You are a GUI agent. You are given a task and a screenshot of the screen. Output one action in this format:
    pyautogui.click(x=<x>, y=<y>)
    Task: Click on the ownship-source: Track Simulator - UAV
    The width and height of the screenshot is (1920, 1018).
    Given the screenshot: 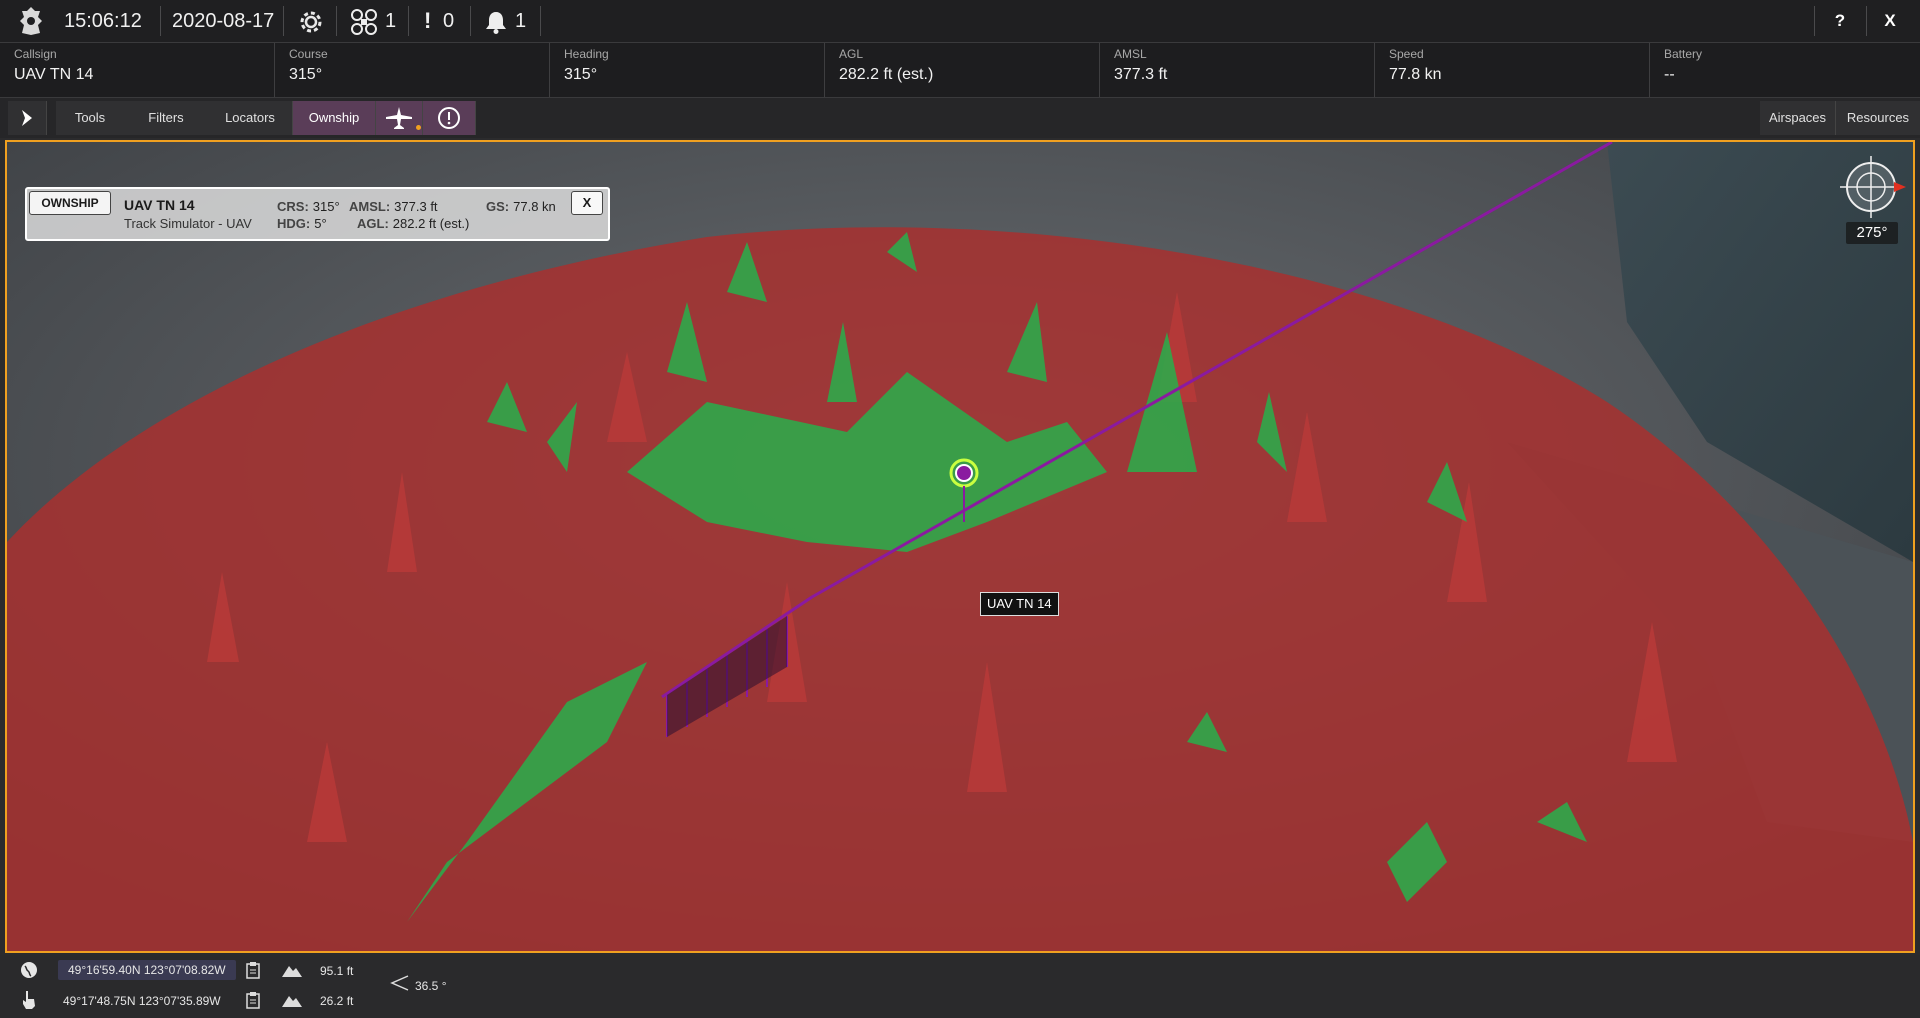 What is the action you would take?
    pyautogui.click(x=188, y=223)
    